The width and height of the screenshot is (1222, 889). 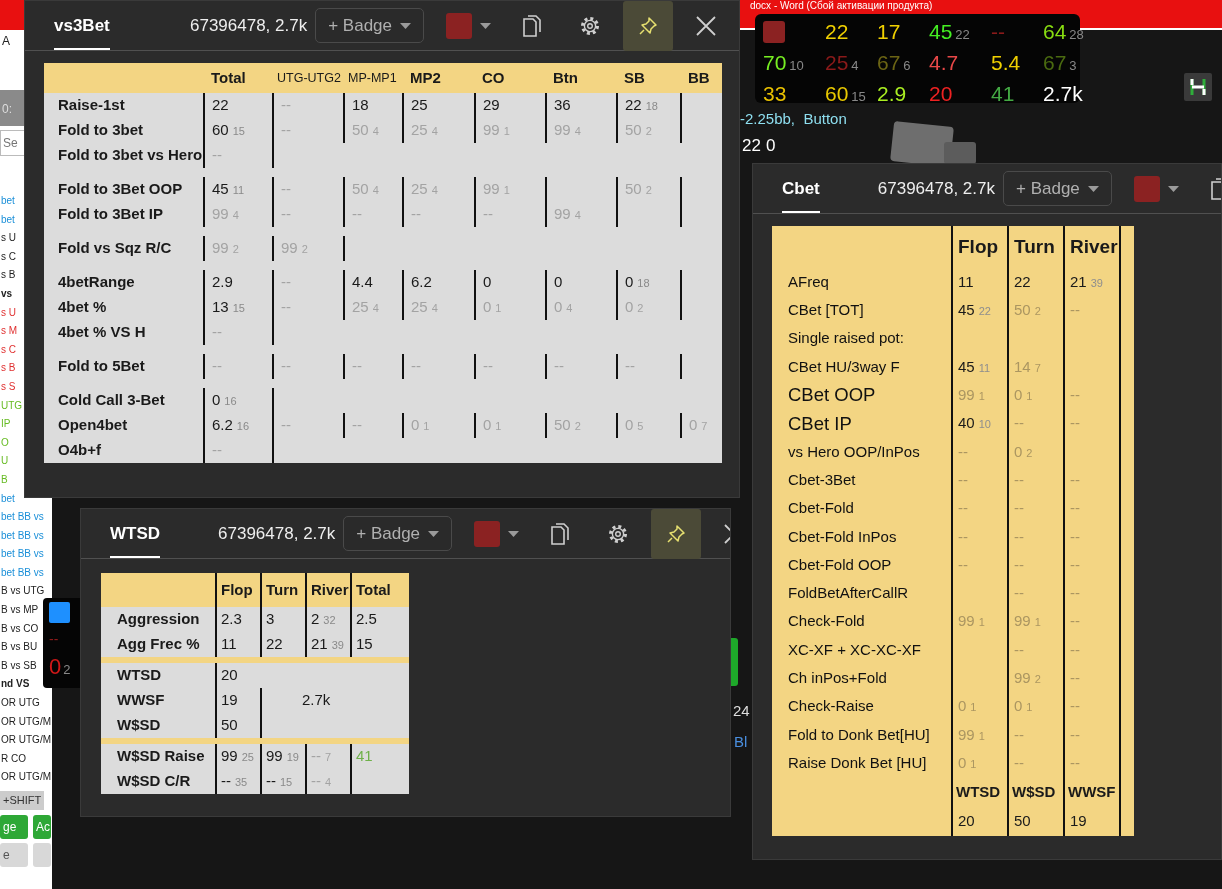 I want to click on sample-count: 19, so click(x=292, y=757).